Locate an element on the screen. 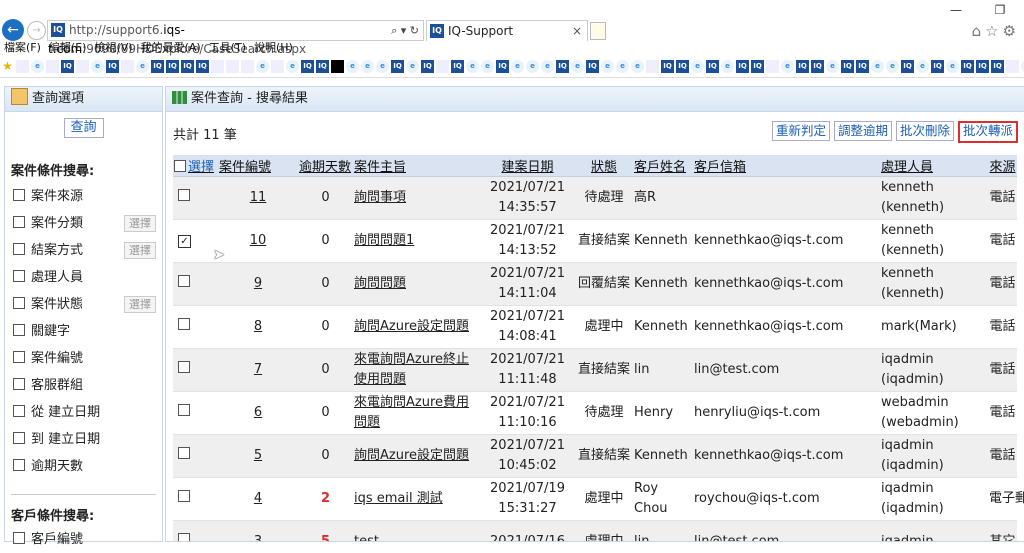 Image resolution: width=1024 pixels, height=553 pixels. criteria-item: 從 建立日期 is located at coordinates (83, 412).